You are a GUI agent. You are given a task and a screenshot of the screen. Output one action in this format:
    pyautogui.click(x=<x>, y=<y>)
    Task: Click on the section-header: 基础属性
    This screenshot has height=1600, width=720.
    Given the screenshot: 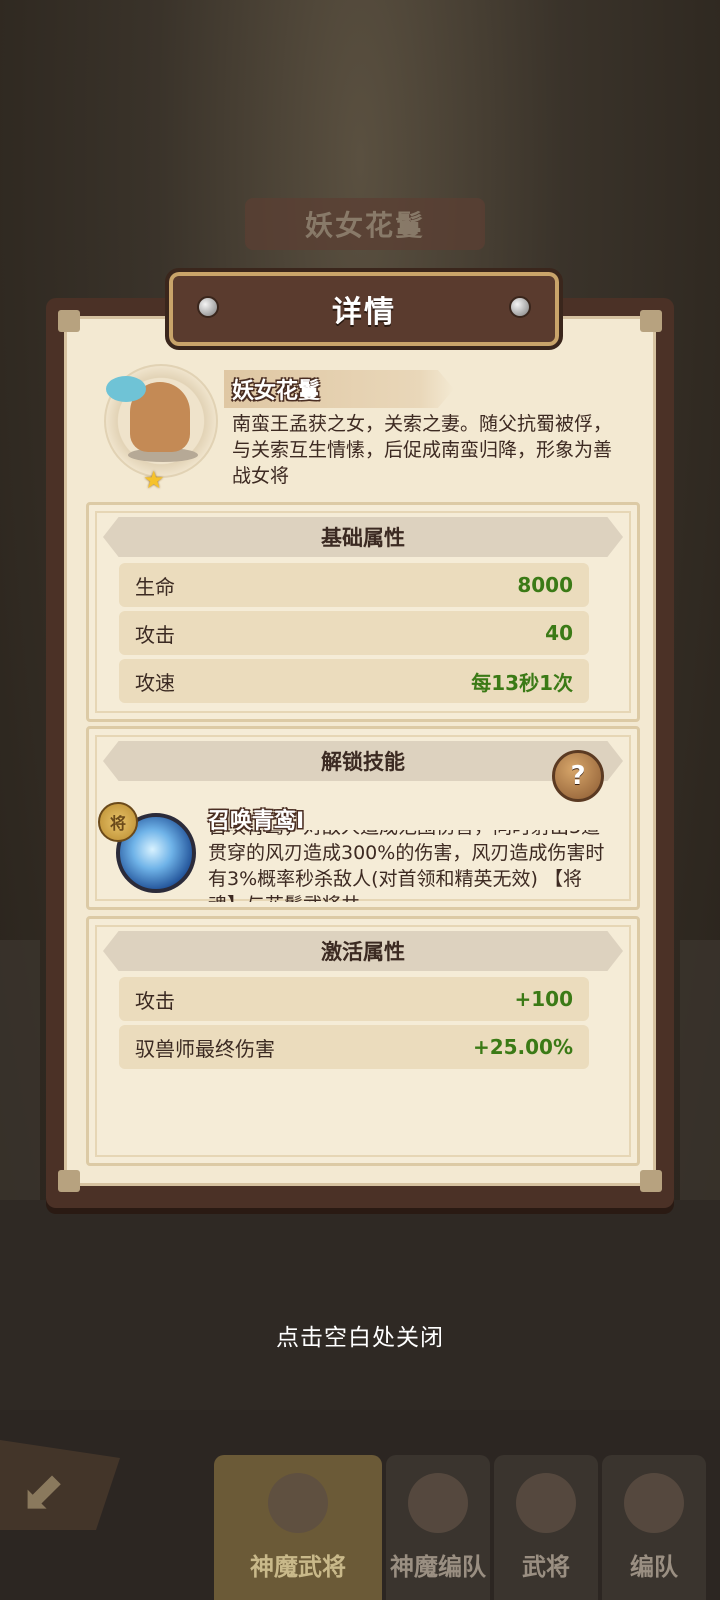 What is the action you would take?
    pyautogui.click(x=363, y=537)
    